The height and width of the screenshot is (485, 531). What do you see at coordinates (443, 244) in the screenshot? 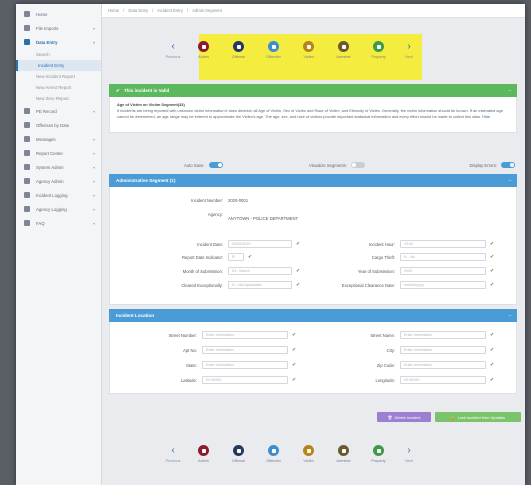
I see `incident-hour-select: 13:00` at bounding box center [443, 244].